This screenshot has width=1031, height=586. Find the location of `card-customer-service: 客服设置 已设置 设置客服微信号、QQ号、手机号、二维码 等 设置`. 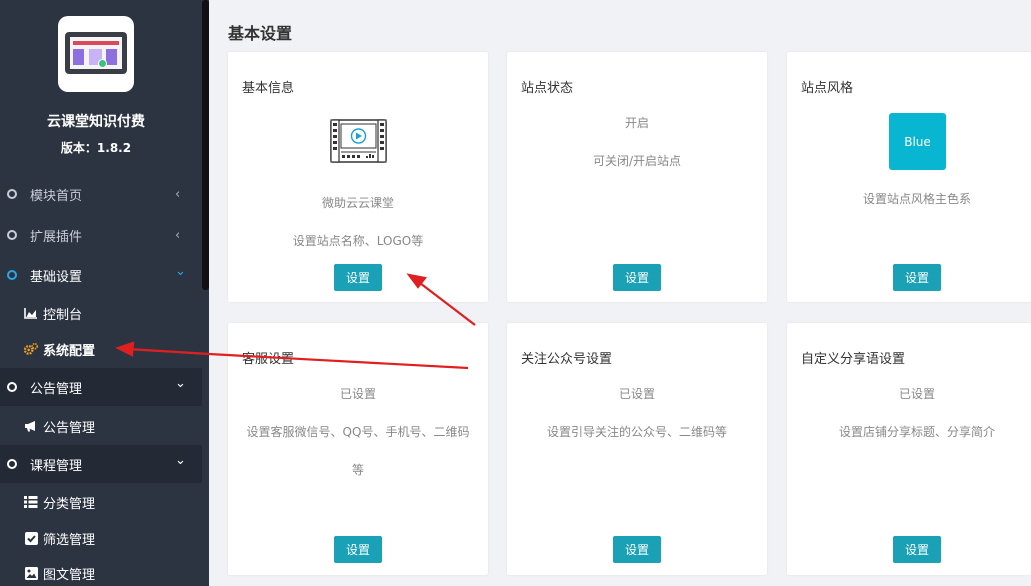

card-customer-service: 客服设置 已设置 设置客服微信号、QQ号、手机号、二维码 等 设置 is located at coordinates (358, 449).